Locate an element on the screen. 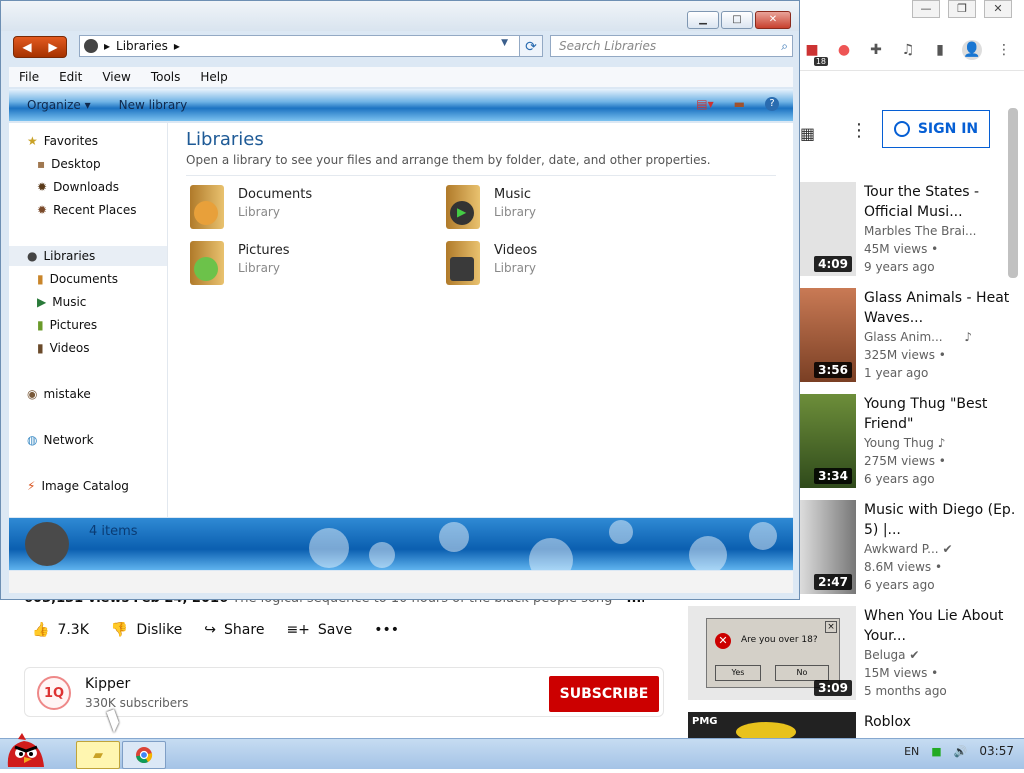 This screenshot has height=773, width=1024. language-indicator: EN is located at coordinates (911, 751).